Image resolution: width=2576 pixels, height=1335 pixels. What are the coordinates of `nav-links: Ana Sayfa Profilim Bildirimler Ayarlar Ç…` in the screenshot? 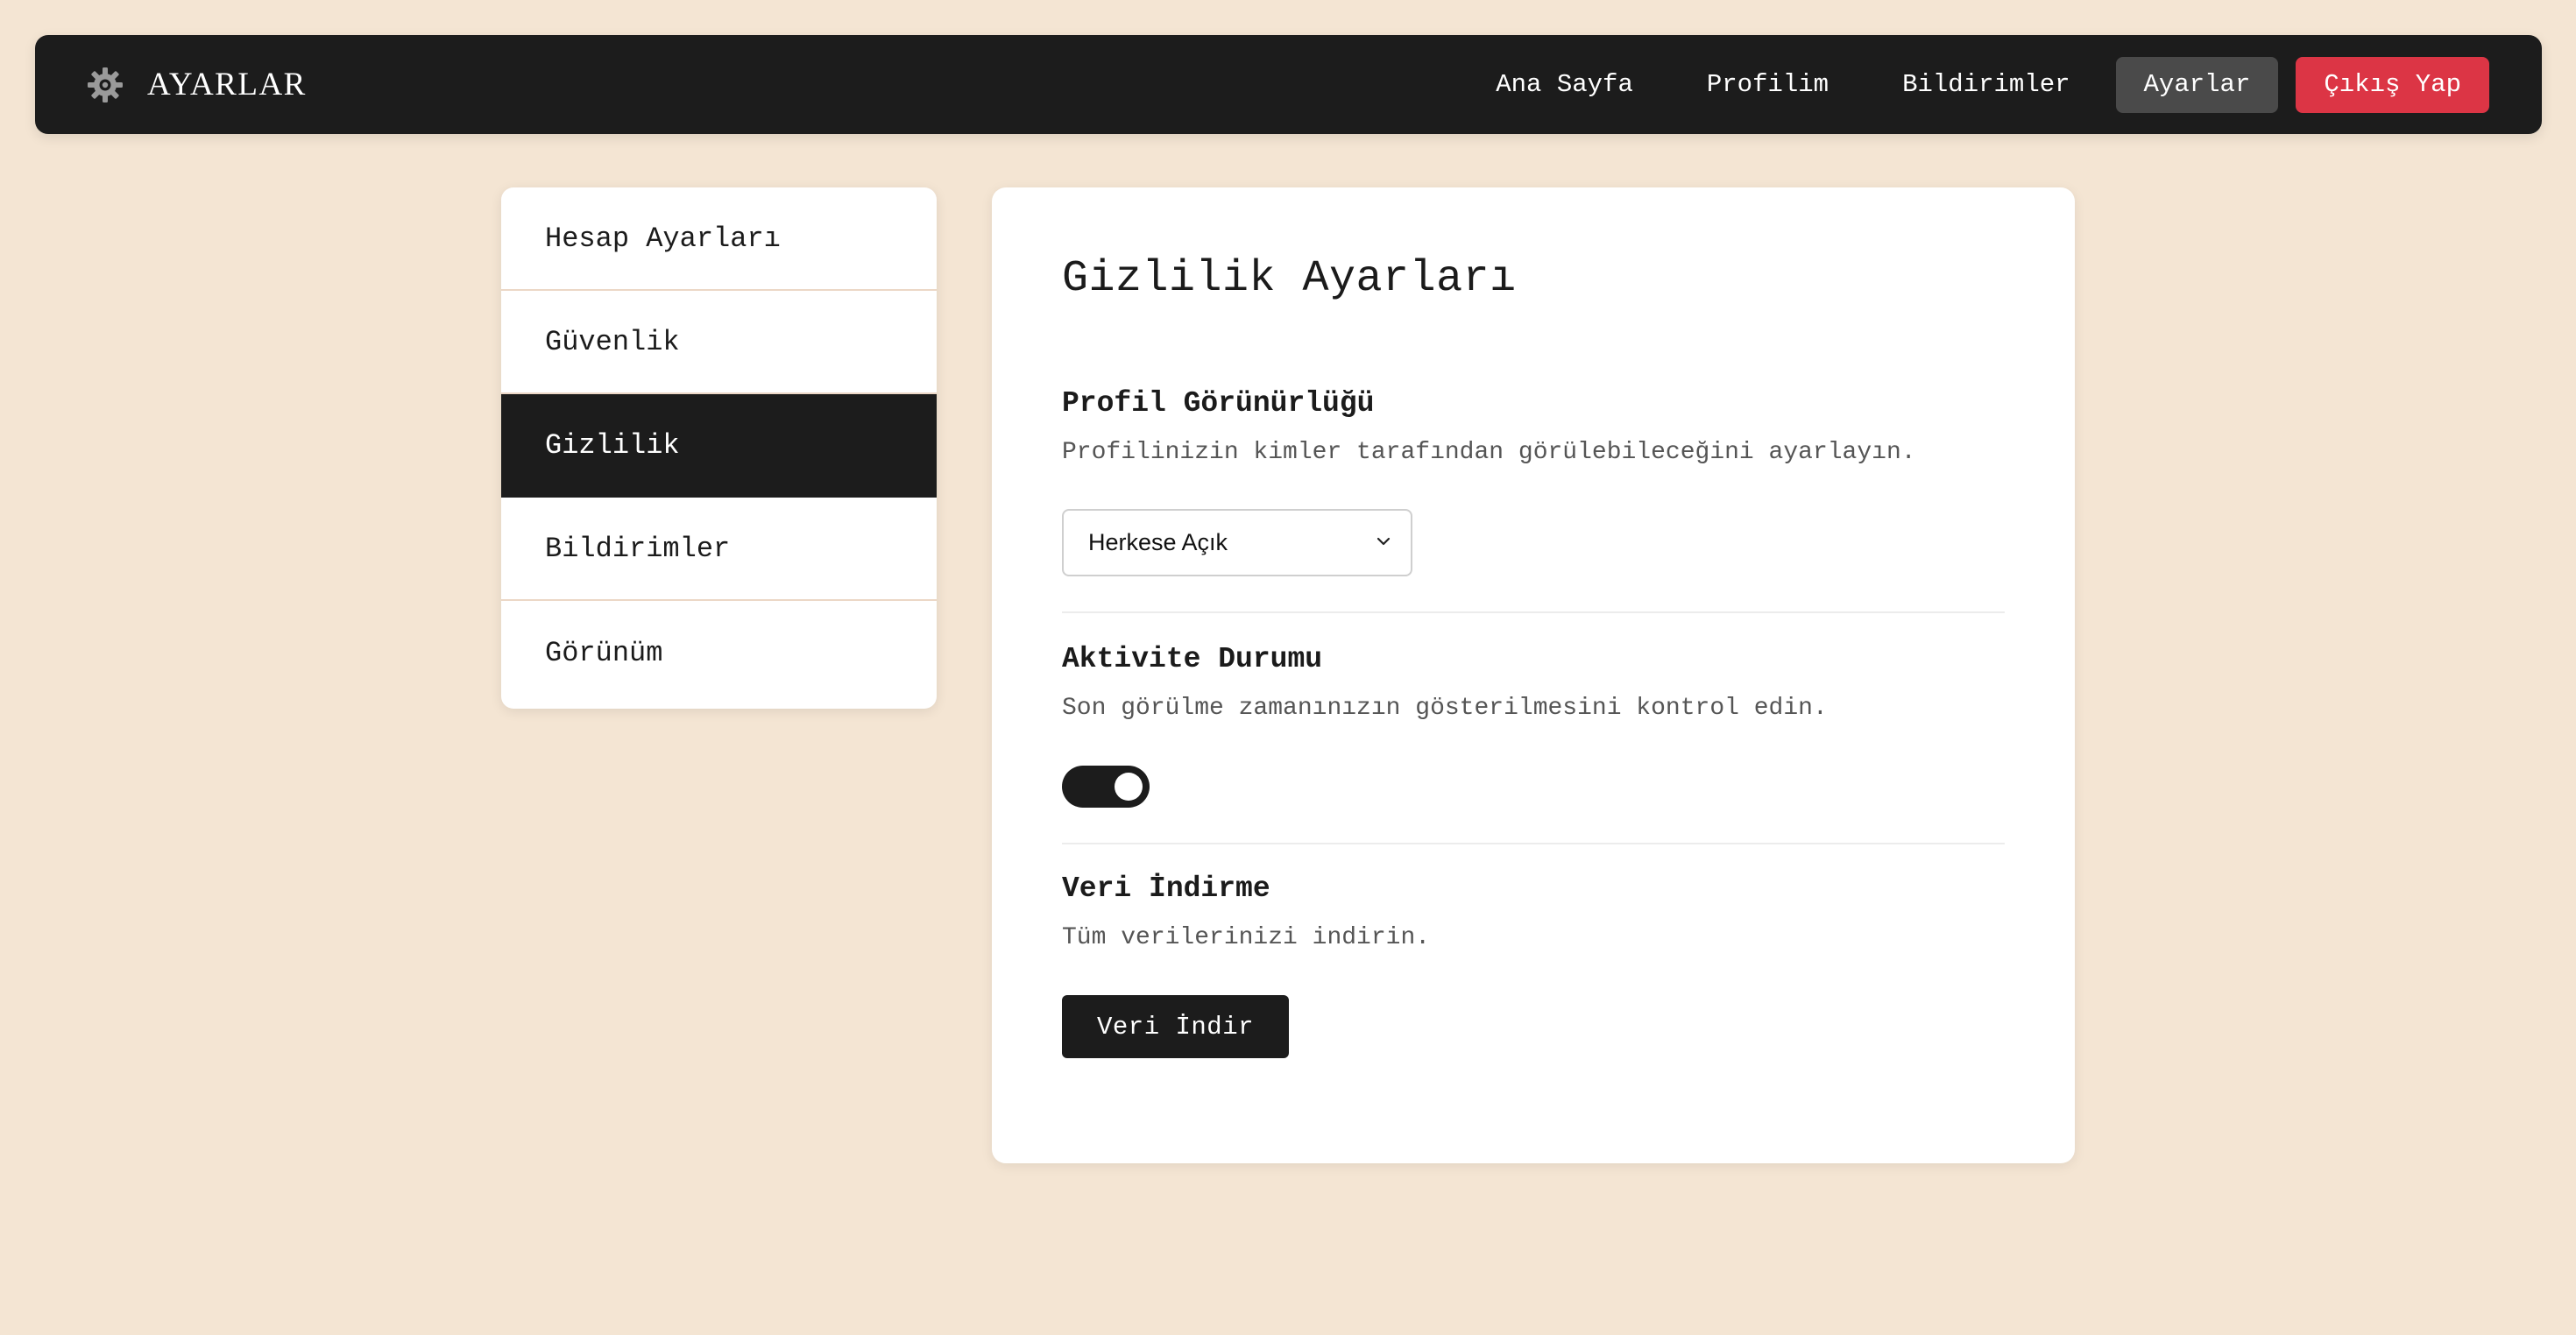 It's located at (1969, 84).